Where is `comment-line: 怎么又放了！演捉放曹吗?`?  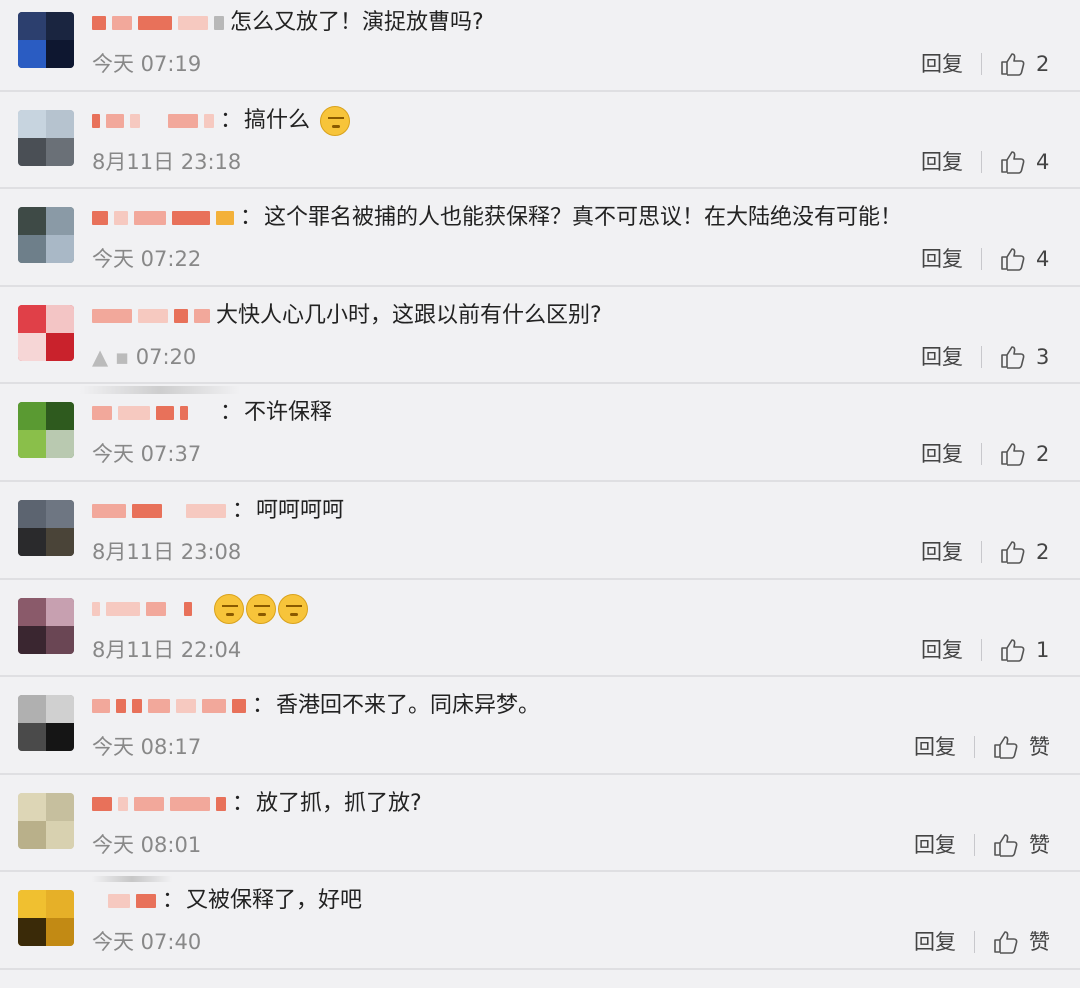
comment-line: 怎么又放了！演捉放曹吗? is located at coordinates (576, 23).